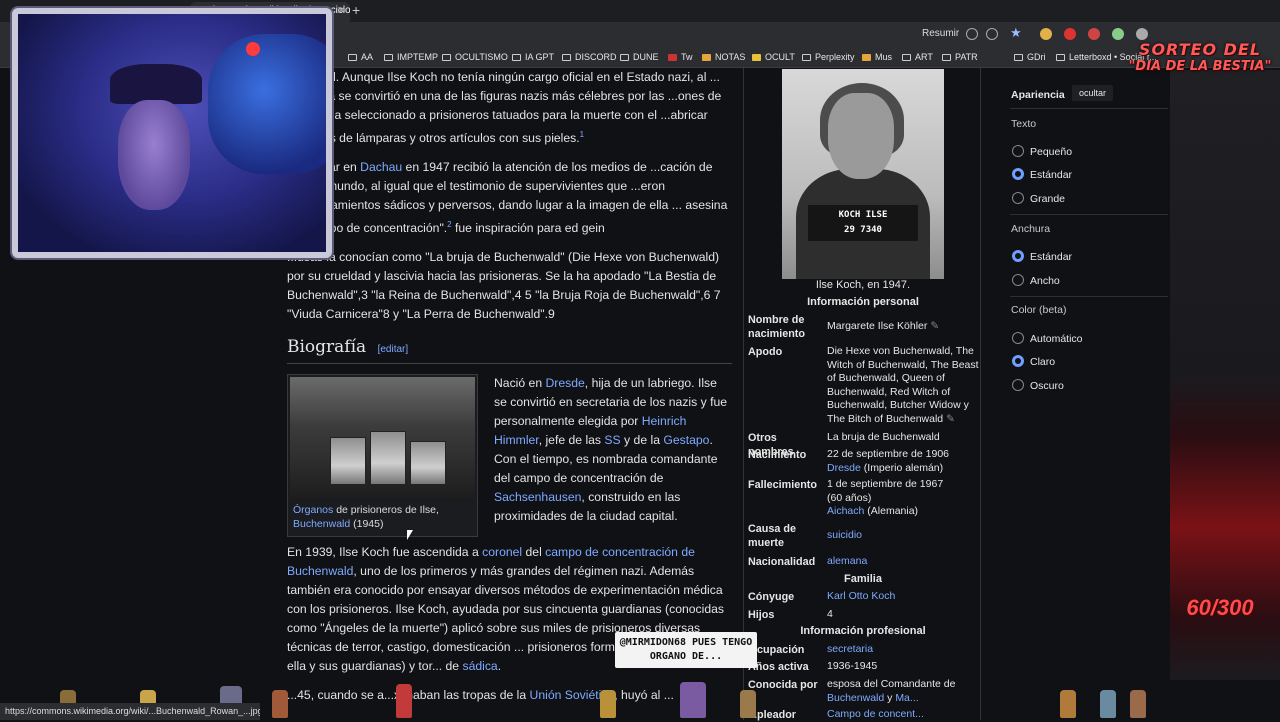  I want to click on radio-width-standard: Estándar, so click(1042, 256).